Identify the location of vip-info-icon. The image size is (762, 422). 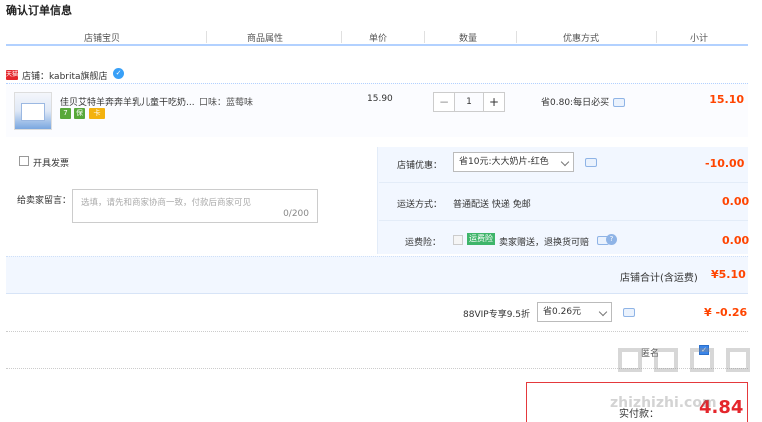
(629, 312).